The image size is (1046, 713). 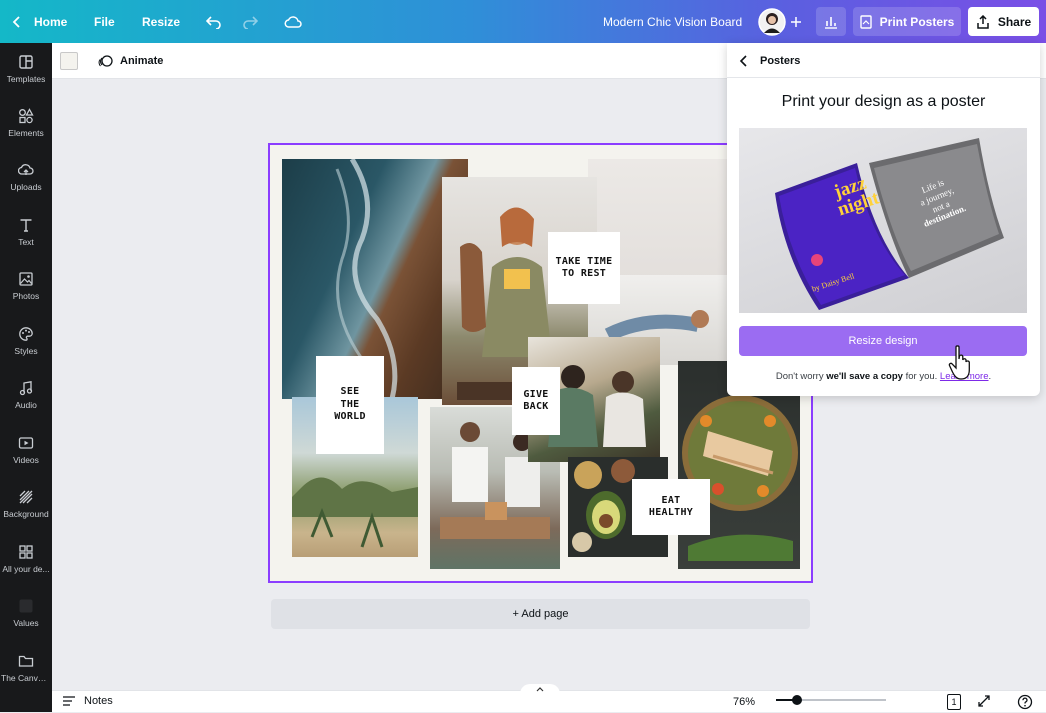 I want to click on sidebar-item-label: Styles, so click(x=26, y=351).